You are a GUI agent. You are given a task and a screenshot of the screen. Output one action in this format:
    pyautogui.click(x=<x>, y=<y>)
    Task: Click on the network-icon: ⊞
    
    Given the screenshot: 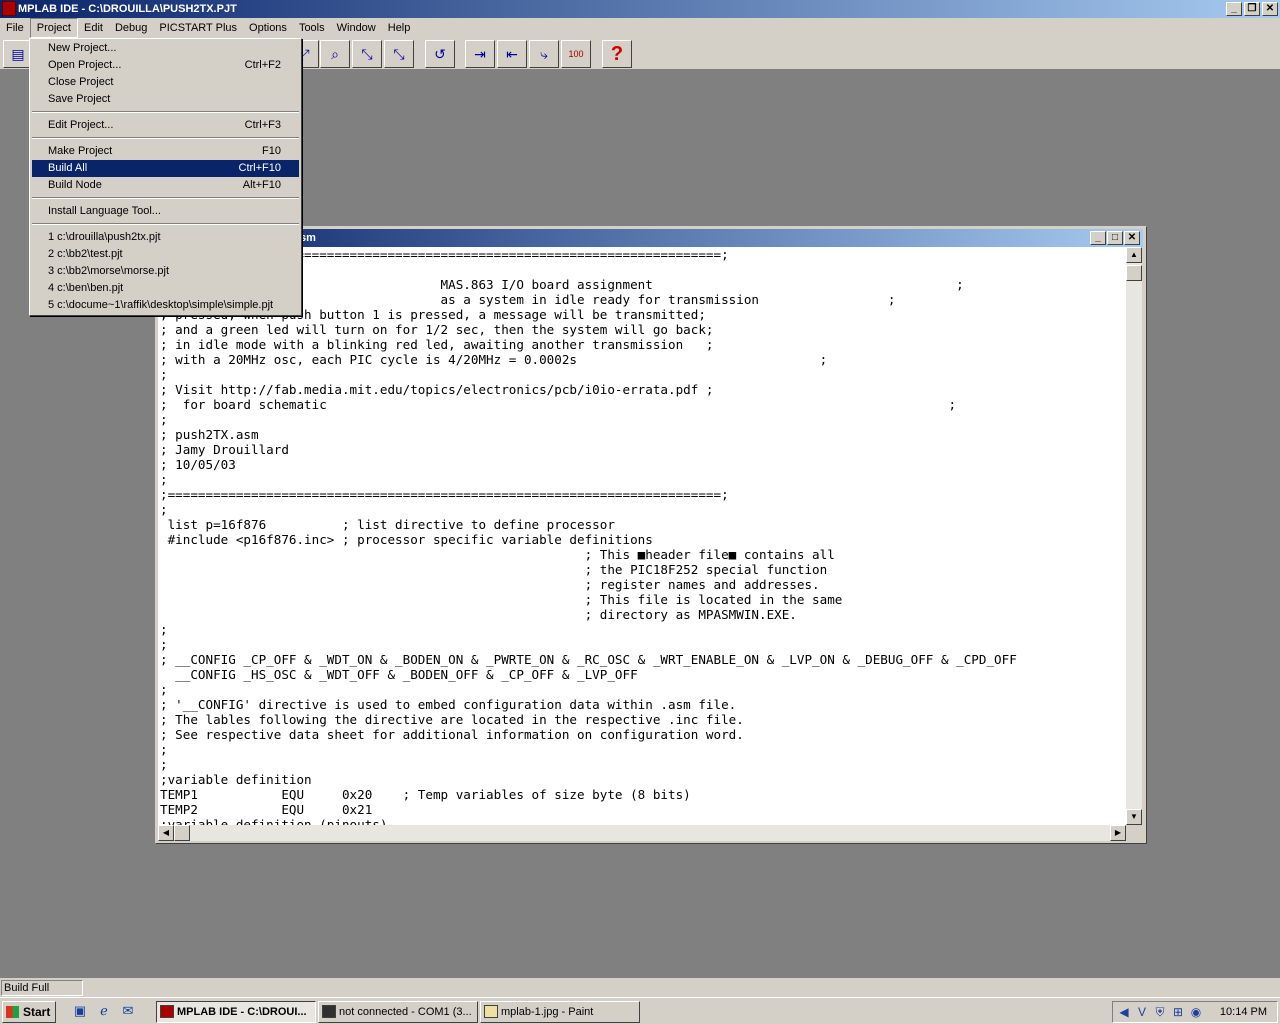 What is the action you would take?
    pyautogui.click(x=1178, y=1012)
    